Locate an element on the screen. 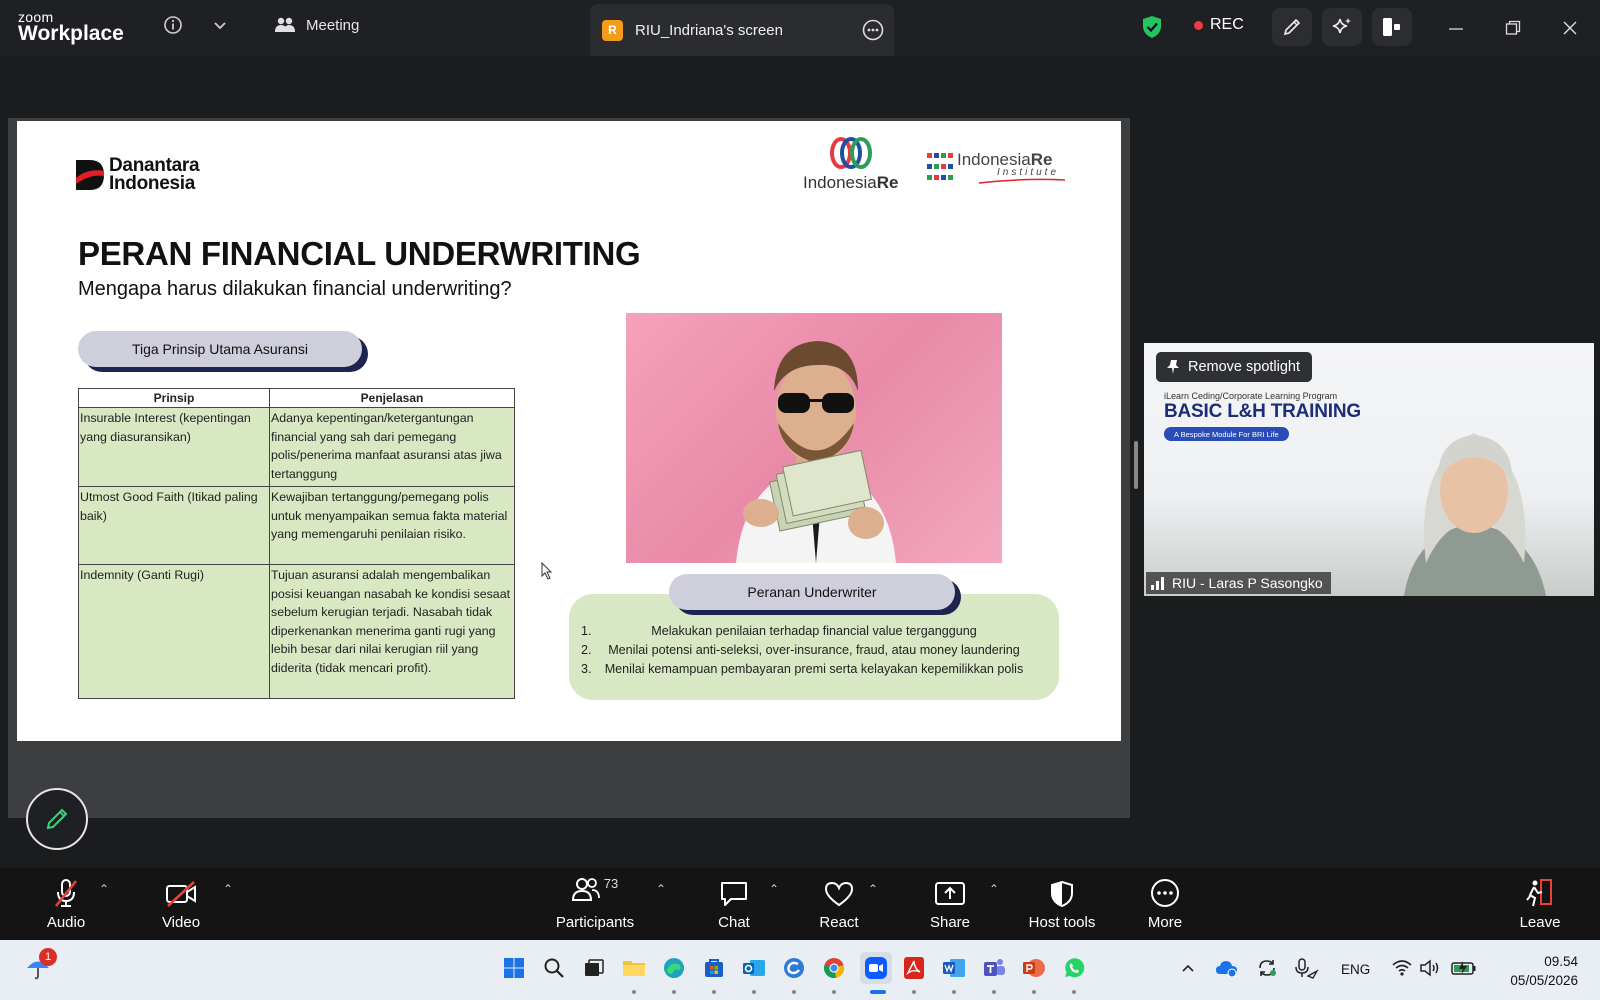 This screenshot has width=1600, height=1000. show-hidden-icons-button is located at coordinates (1188, 968).